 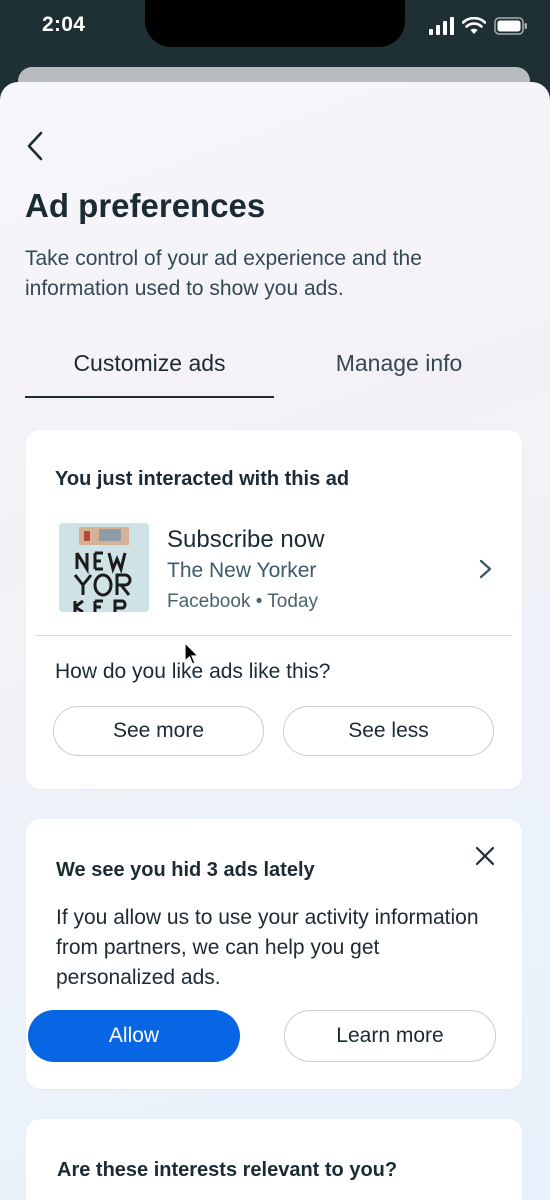 What do you see at coordinates (192, 653) in the screenshot?
I see `mouse-cursor-icon` at bounding box center [192, 653].